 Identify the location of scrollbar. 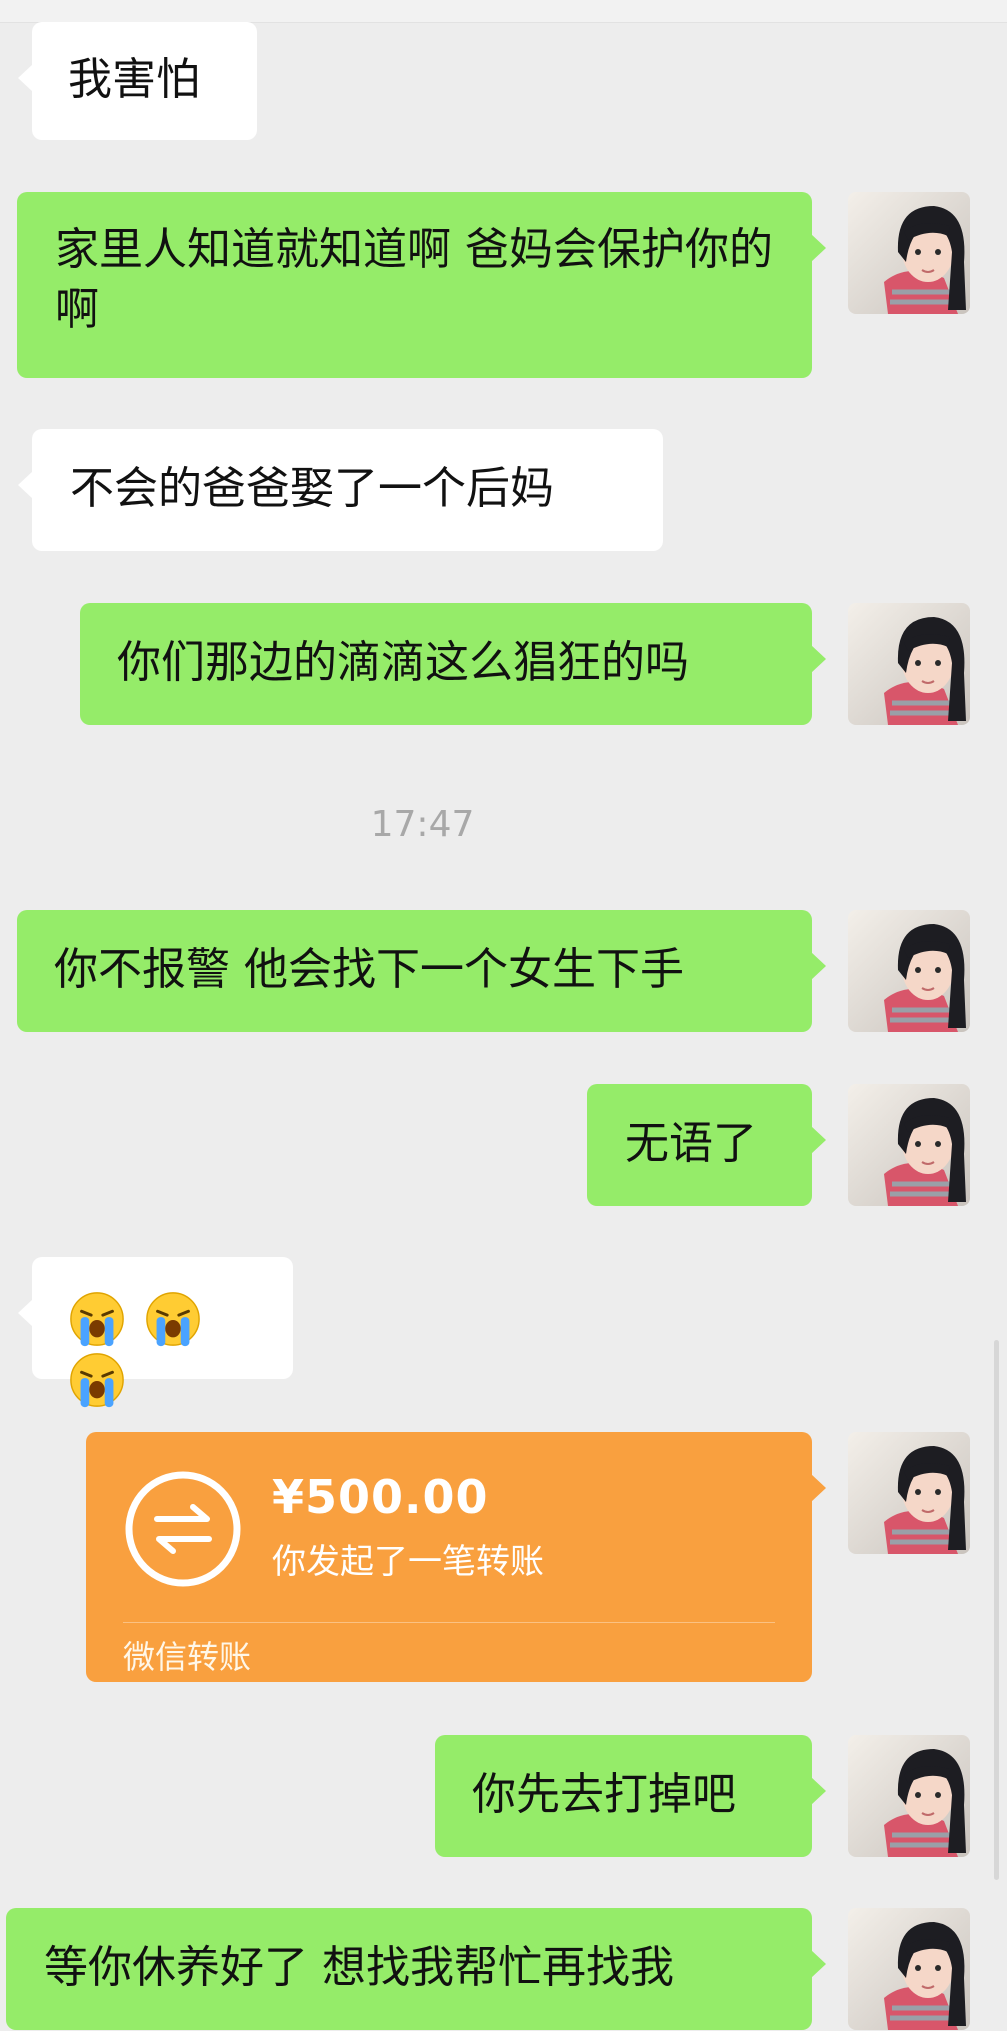
(996, 1610).